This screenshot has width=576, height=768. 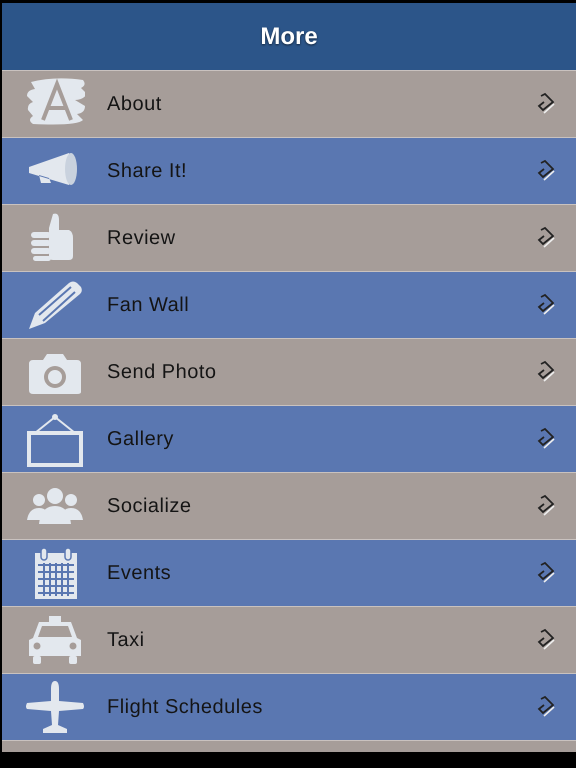 What do you see at coordinates (289, 37) in the screenshot?
I see `header-title: More` at bounding box center [289, 37].